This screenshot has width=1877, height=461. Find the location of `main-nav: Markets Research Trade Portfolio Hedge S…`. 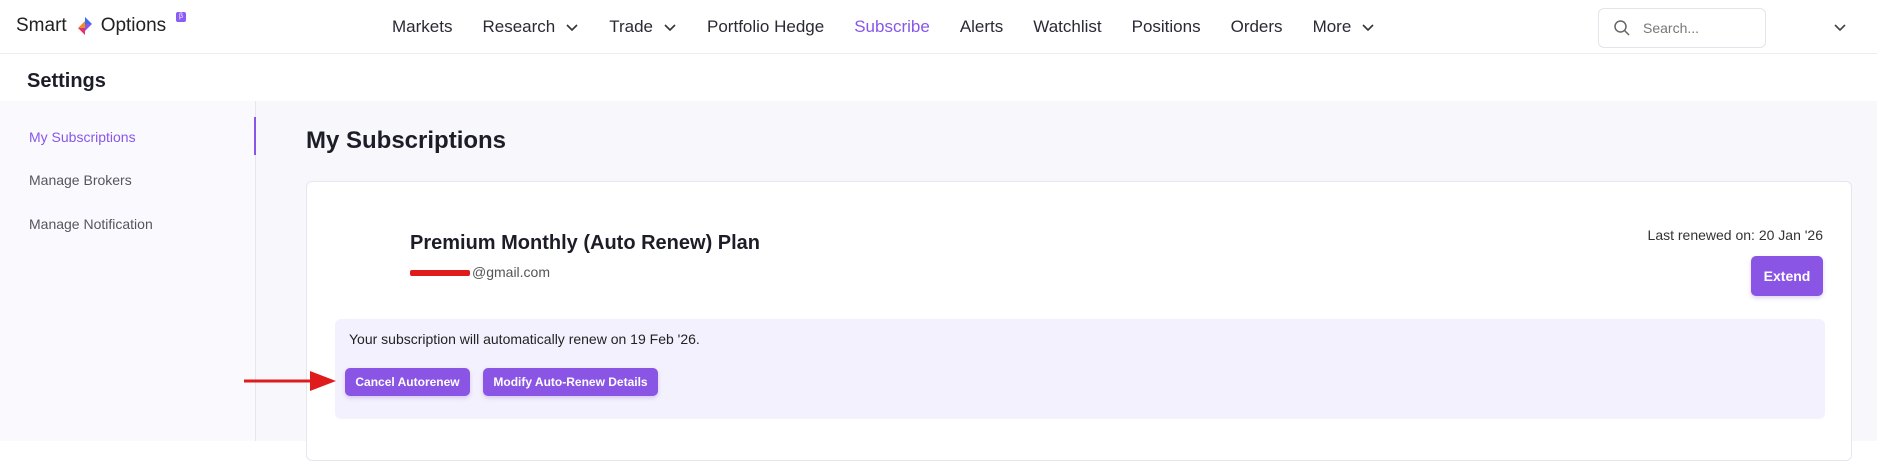

main-nav: Markets Research Trade Portfolio Hedge S… is located at coordinates (898, 27).